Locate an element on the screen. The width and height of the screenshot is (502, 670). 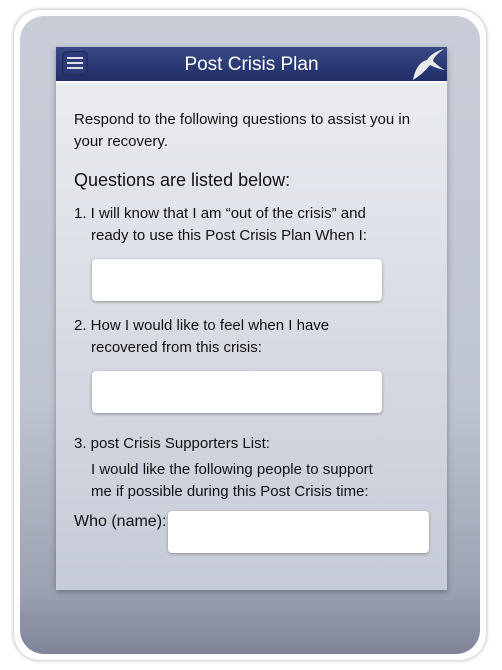
question-label: recovered from this crisis: is located at coordinates (176, 347).